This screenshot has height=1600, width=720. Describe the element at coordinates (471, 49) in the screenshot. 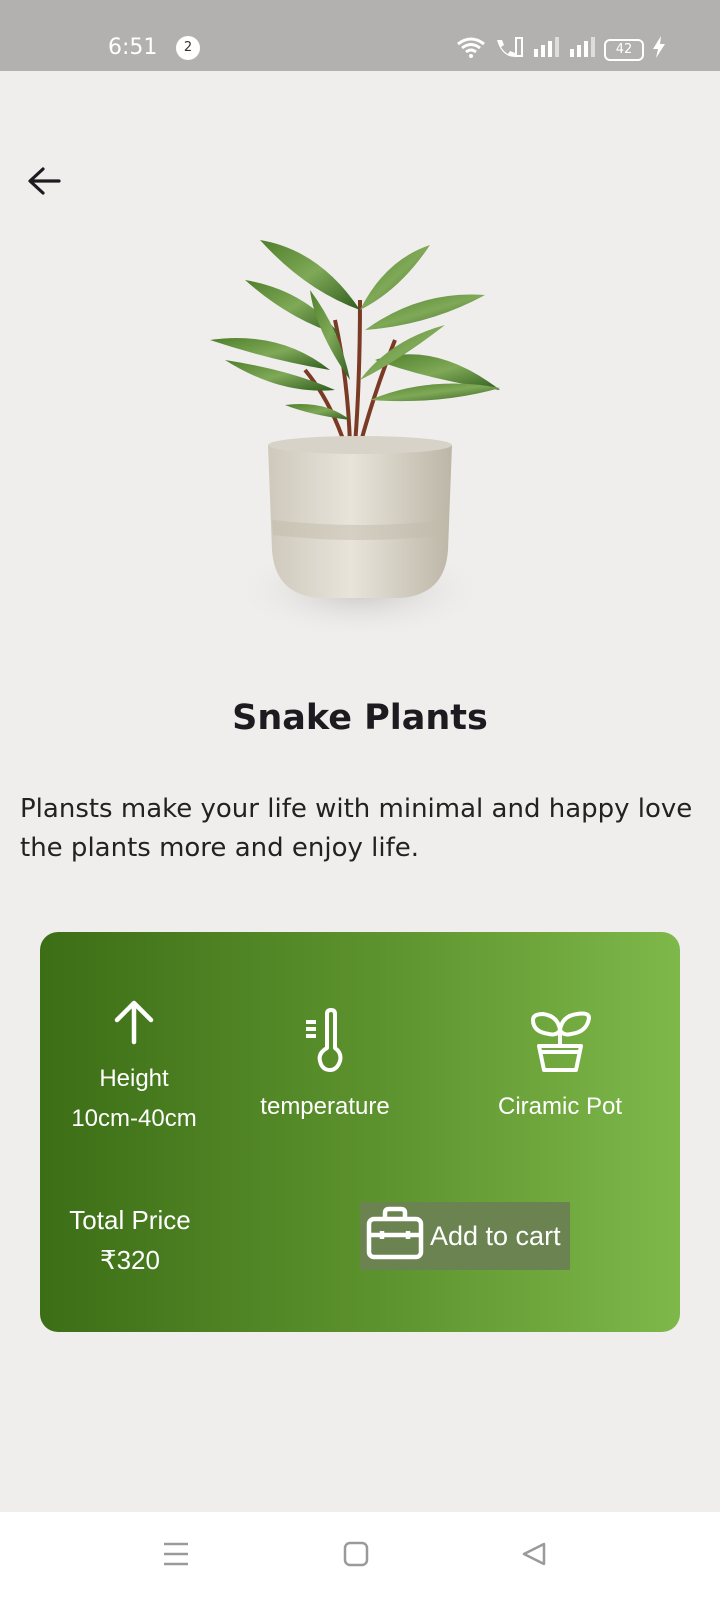

I see `wifi-icon` at that location.